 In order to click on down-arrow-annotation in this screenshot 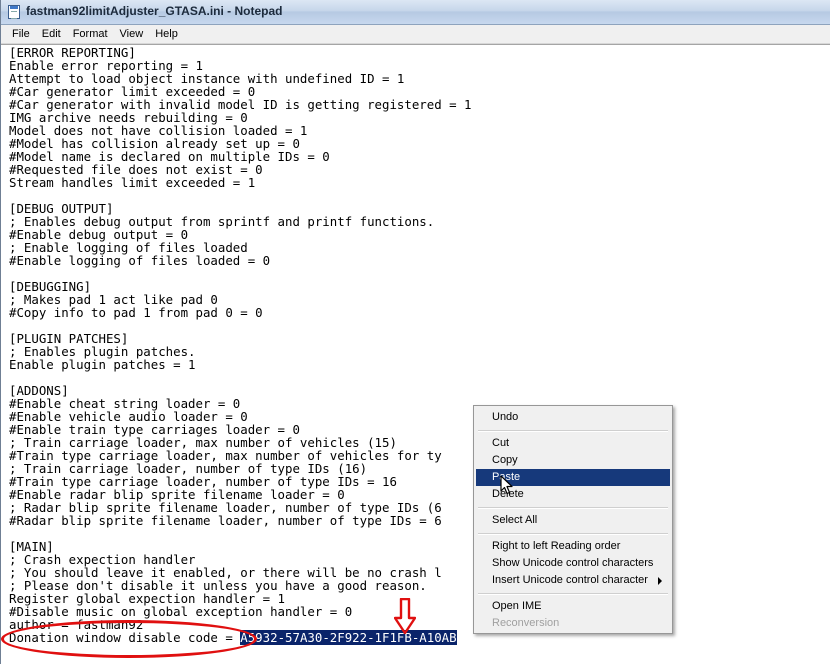, I will do `click(405, 616)`.